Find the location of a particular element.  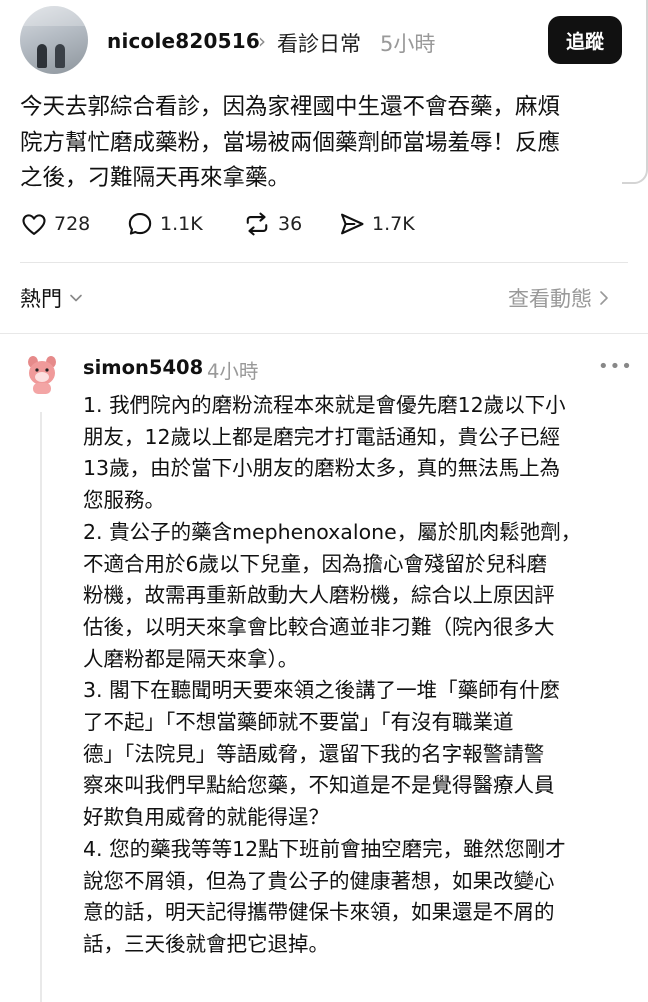

reply-line: 意的話，明天記得攜帶健保卡來領，如果還是不屑的 is located at coordinates (319, 912).